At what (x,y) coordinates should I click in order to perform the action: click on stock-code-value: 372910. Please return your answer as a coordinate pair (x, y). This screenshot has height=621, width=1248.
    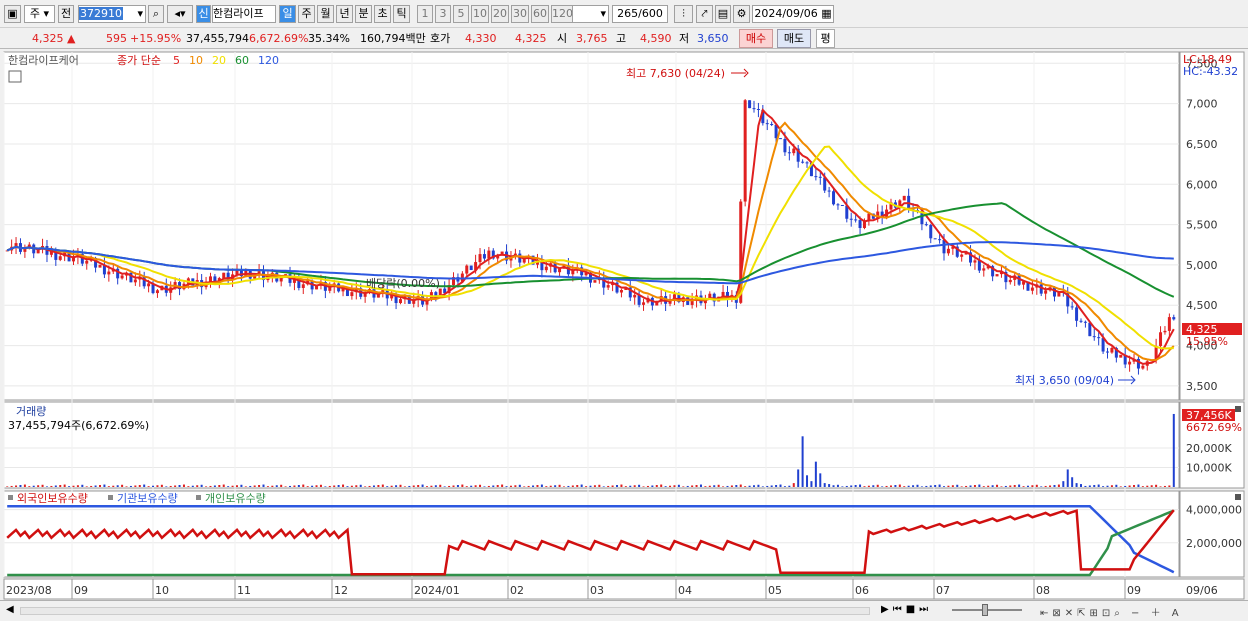
    Looking at the image, I should click on (101, 13).